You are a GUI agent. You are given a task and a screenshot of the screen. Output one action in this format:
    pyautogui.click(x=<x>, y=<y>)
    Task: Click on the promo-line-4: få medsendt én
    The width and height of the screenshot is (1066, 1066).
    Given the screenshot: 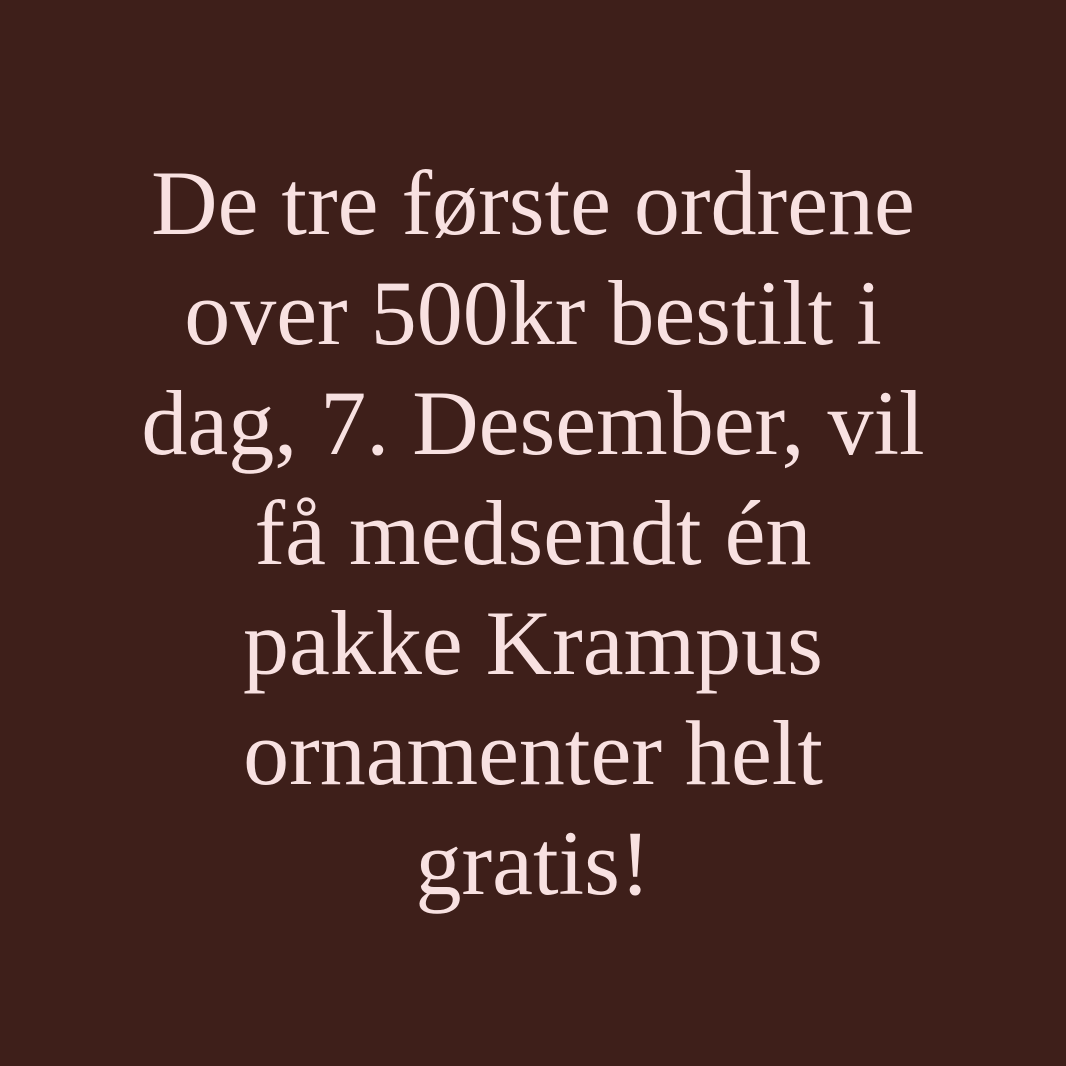 What is the action you would take?
    pyautogui.click(x=533, y=533)
    